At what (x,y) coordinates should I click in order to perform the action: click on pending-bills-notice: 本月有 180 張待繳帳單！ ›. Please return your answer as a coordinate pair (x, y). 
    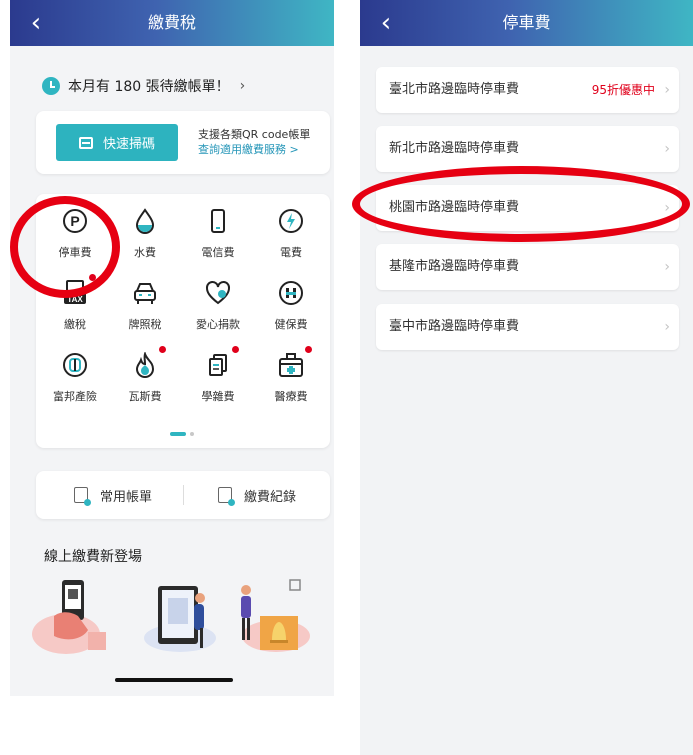
    Looking at the image, I should click on (143, 86).